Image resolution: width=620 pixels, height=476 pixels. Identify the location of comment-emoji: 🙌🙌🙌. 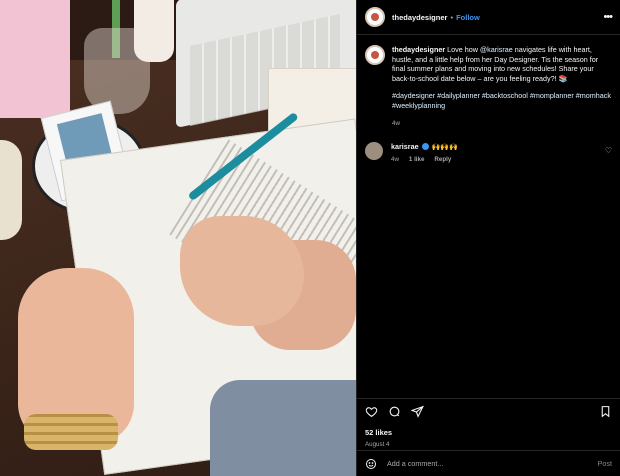
(444, 147).